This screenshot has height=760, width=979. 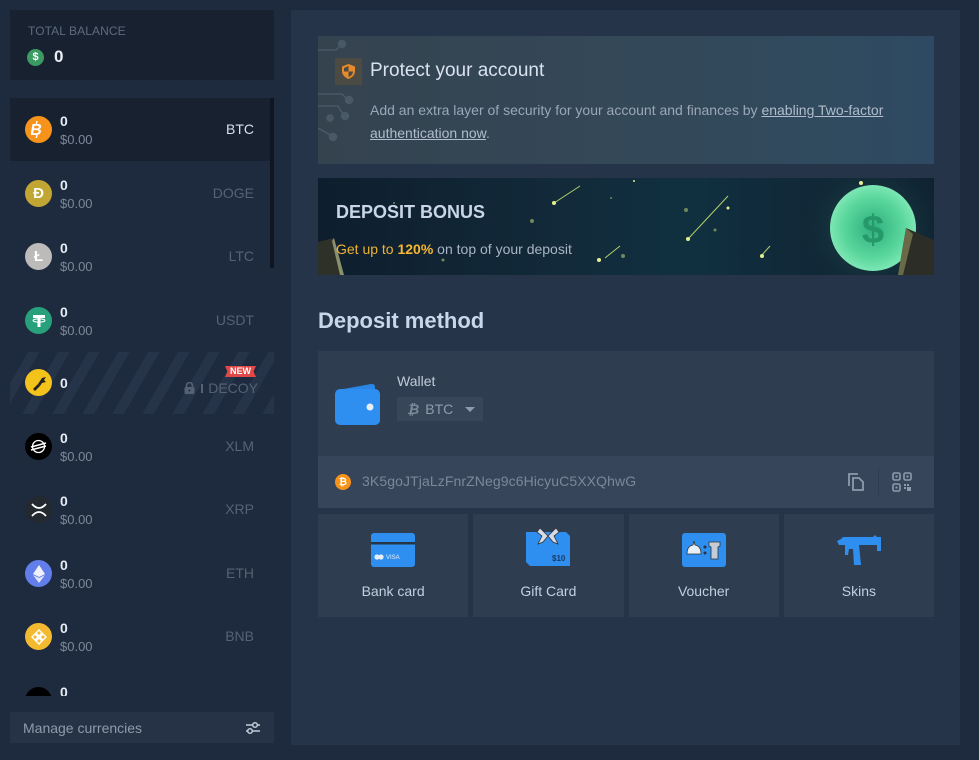 I want to click on method-label: Skins, so click(x=858, y=591).